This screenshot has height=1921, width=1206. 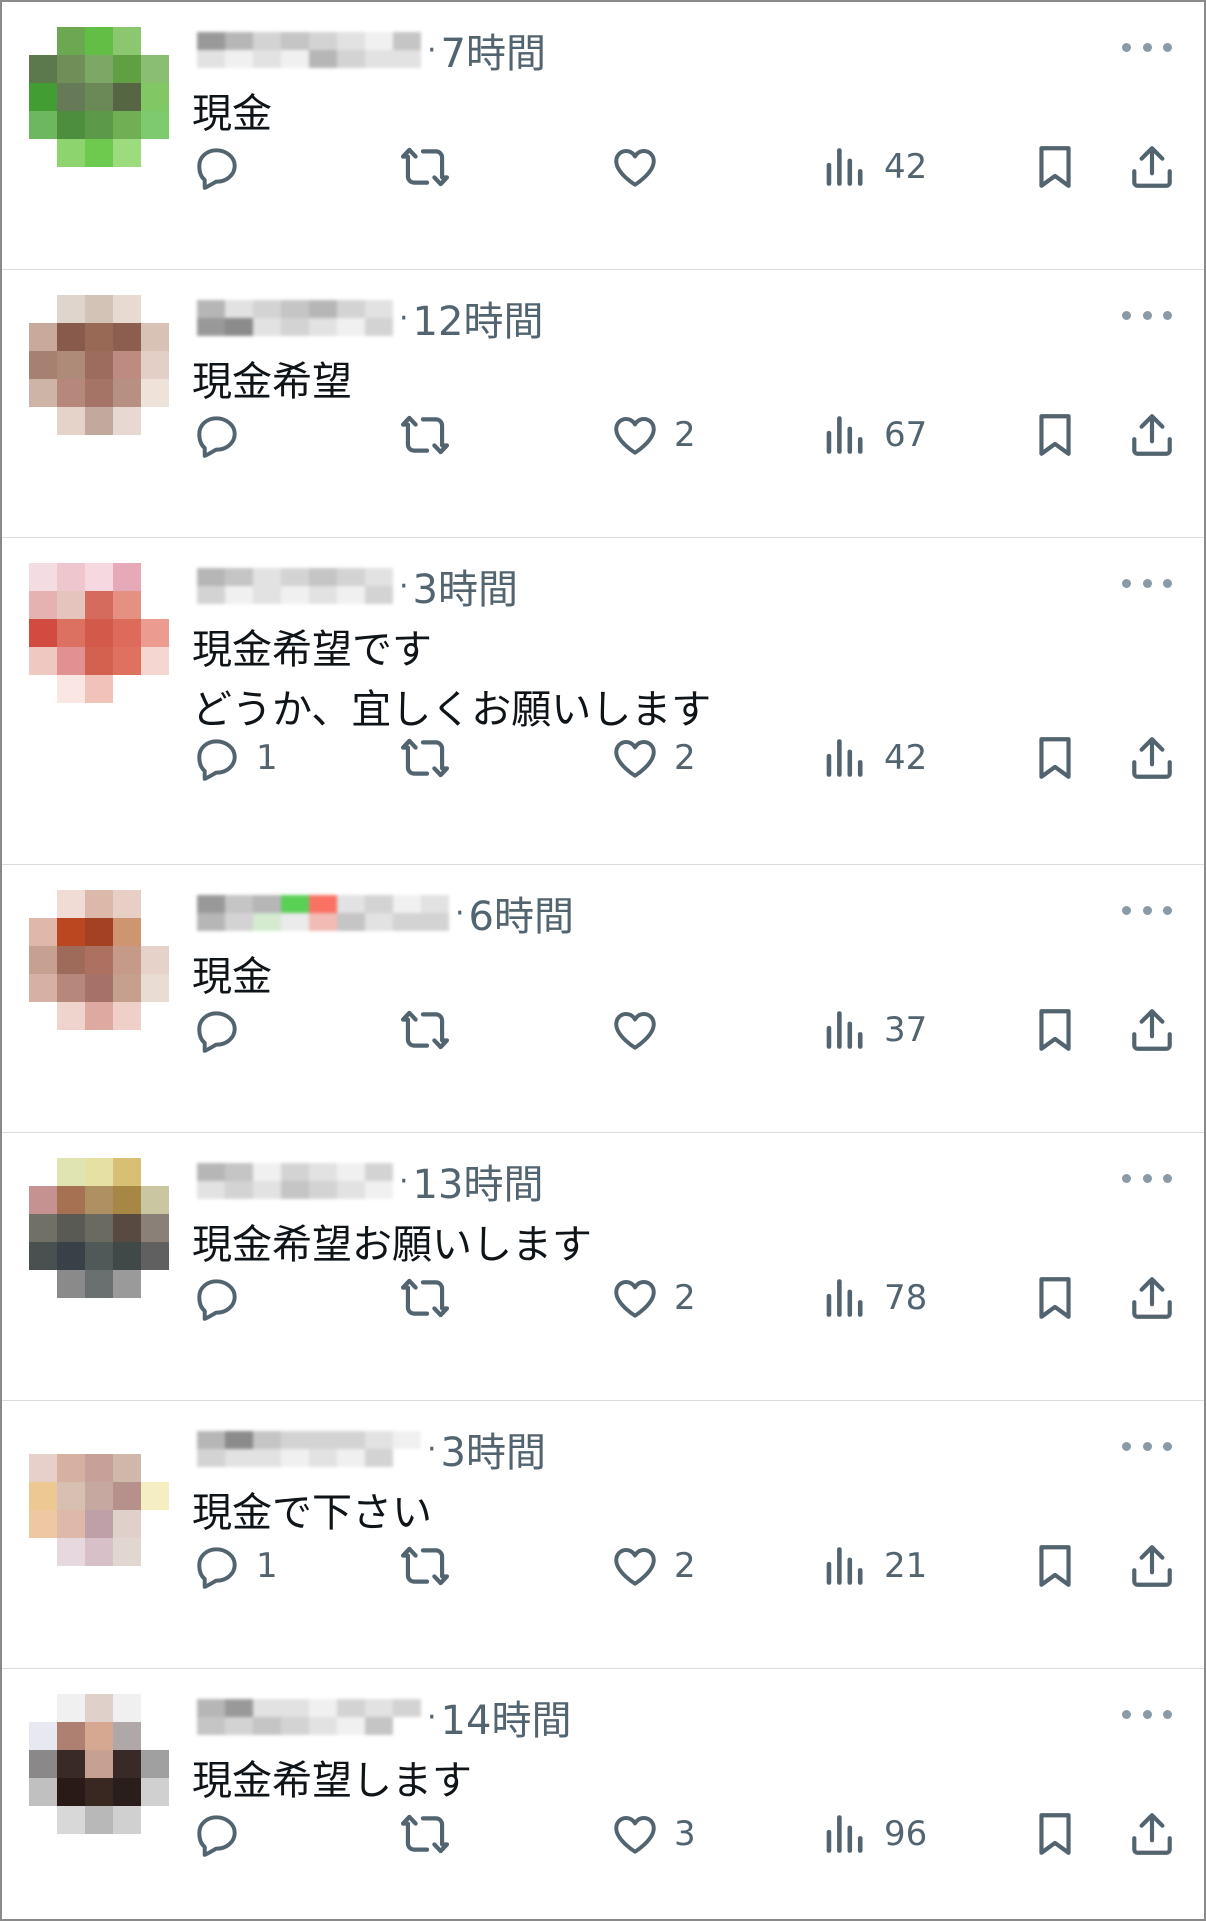 I want to click on like-button: 3, so click(x=653, y=1834).